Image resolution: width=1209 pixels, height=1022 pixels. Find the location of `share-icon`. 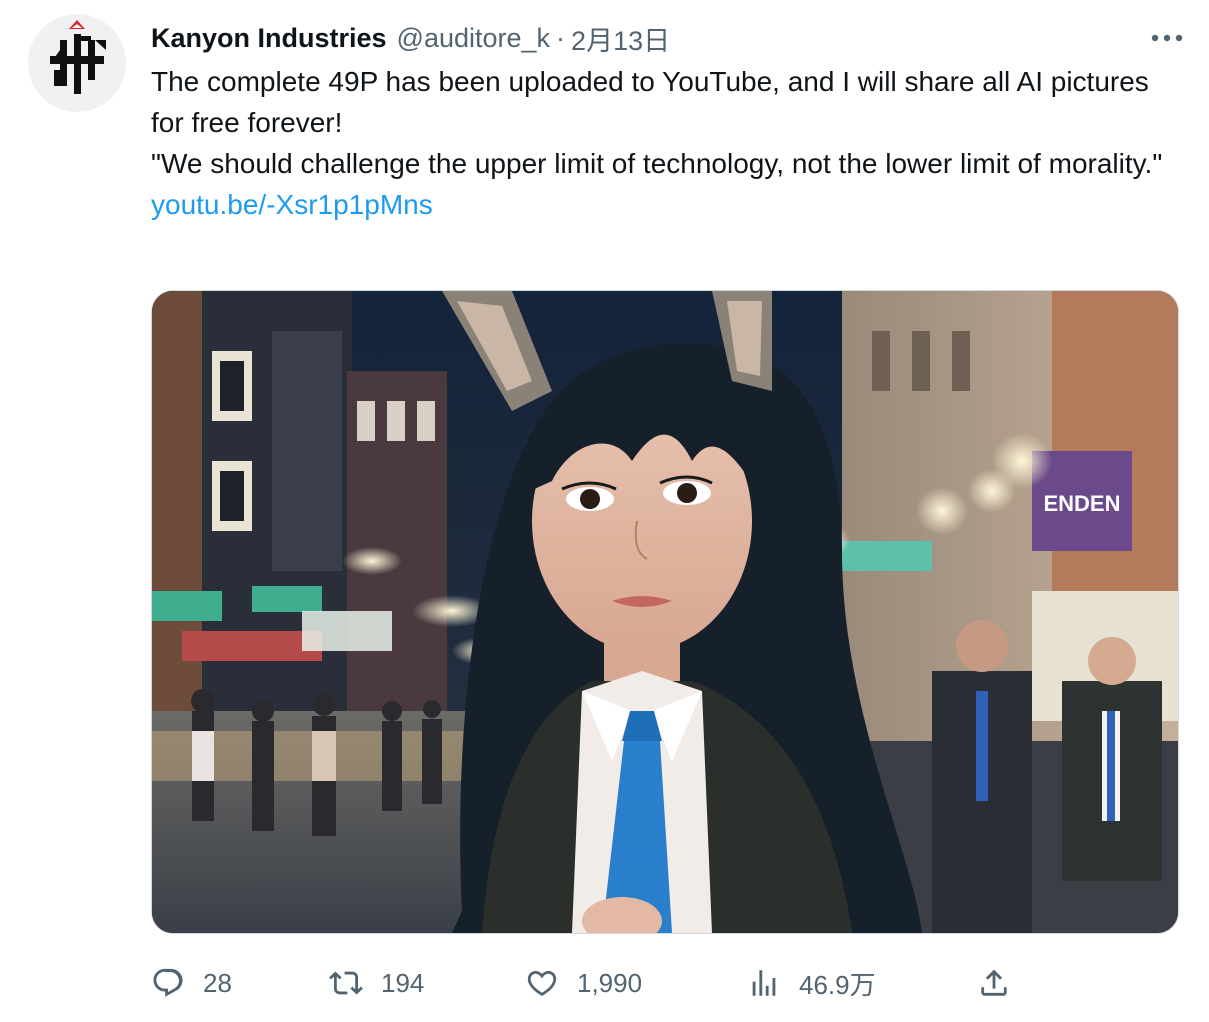

share-icon is located at coordinates (994, 982).